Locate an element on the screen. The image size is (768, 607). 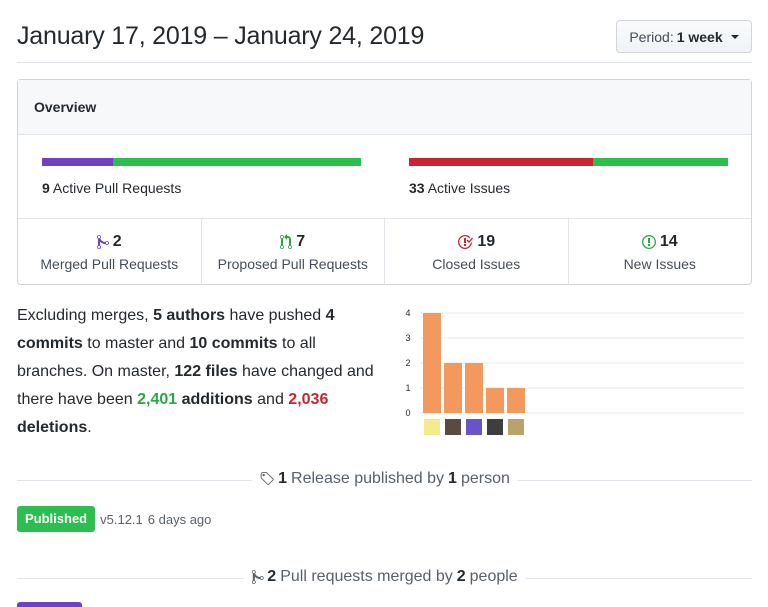
merged-people-count: 2 is located at coordinates (461, 576).